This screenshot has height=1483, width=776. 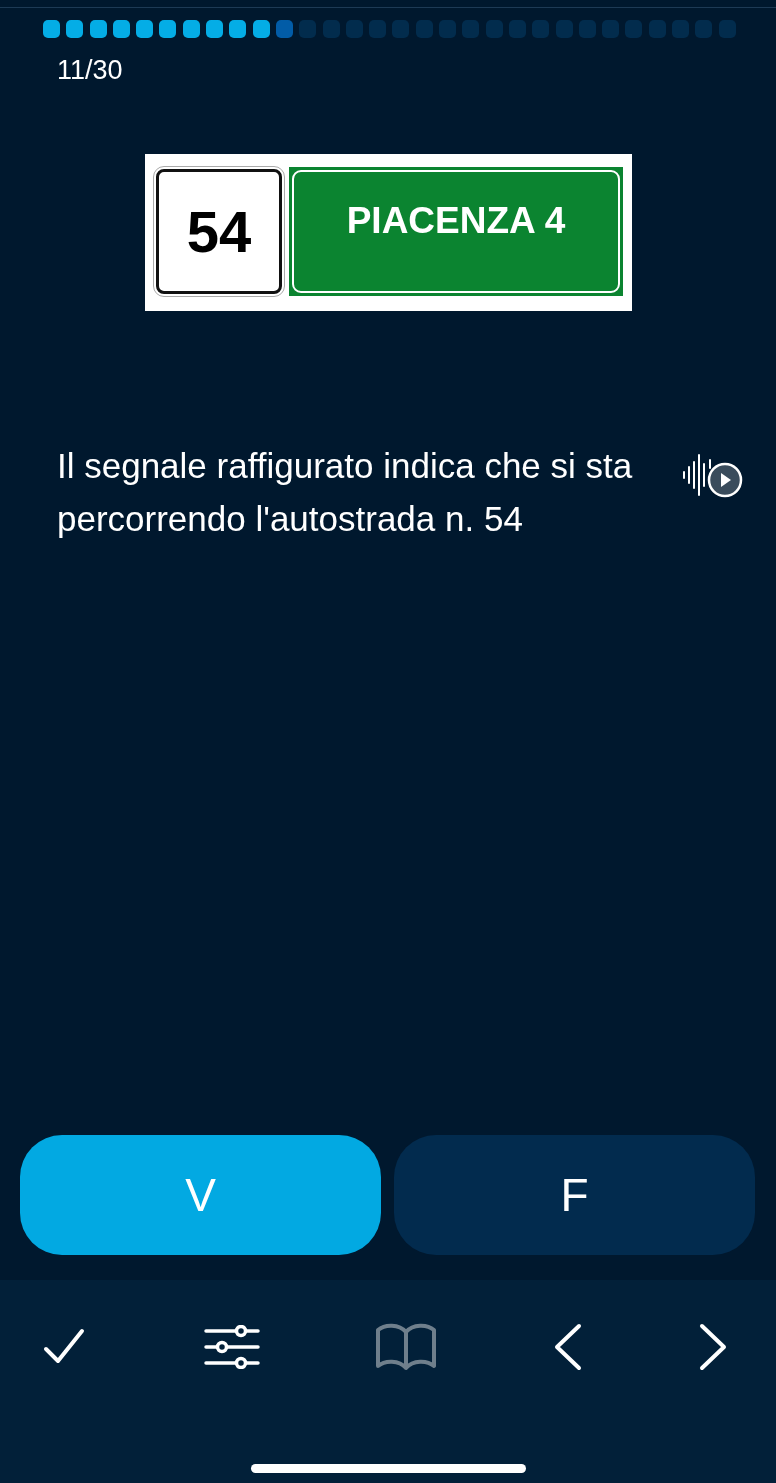 What do you see at coordinates (231, 1347) in the screenshot?
I see `settings-icon` at bounding box center [231, 1347].